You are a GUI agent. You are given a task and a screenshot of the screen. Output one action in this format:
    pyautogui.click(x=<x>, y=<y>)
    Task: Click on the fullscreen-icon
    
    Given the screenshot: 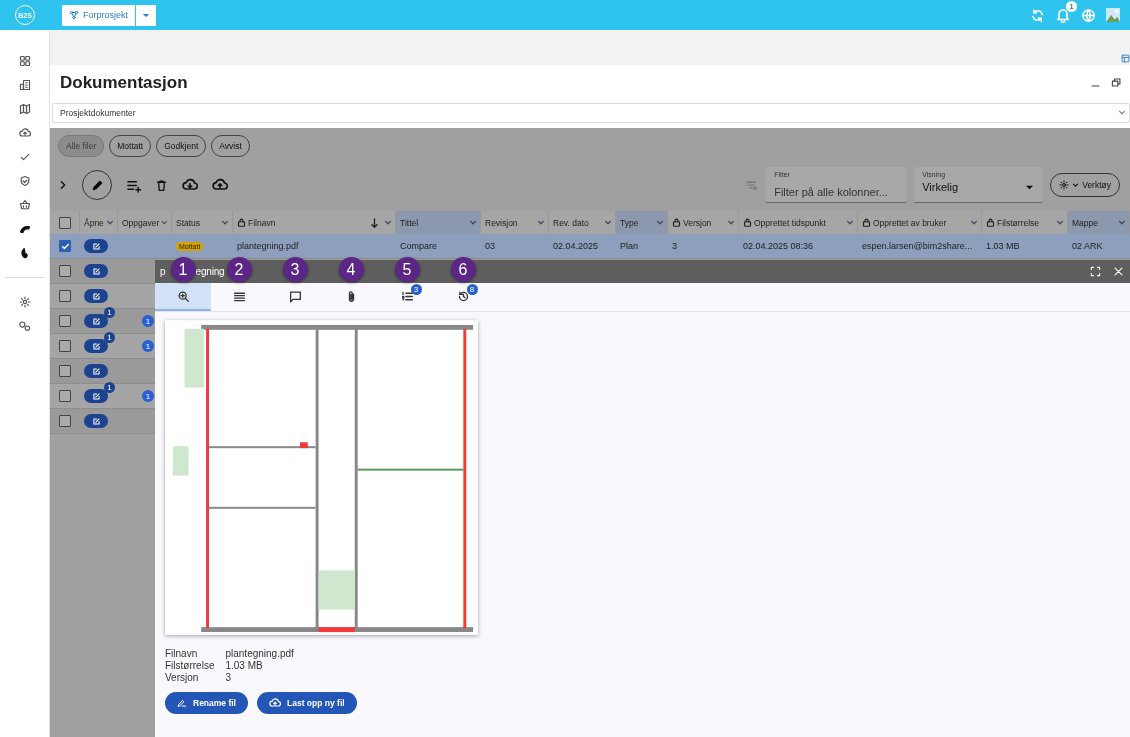 What is the action you would take?
    pyautogui.click(x=1095, y=271)
    